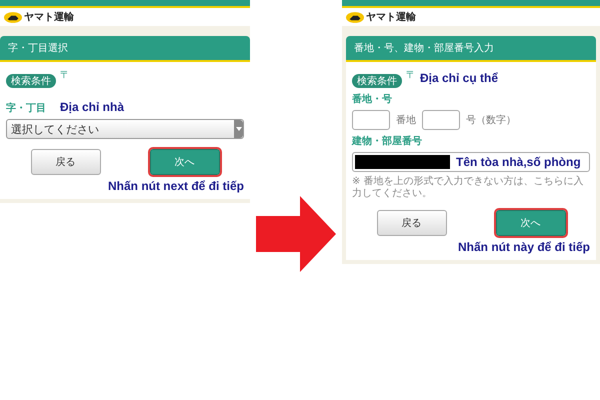 The height and width of the screenshot is (400, 600). I want to click on arrow-icon, so click(296, 234).